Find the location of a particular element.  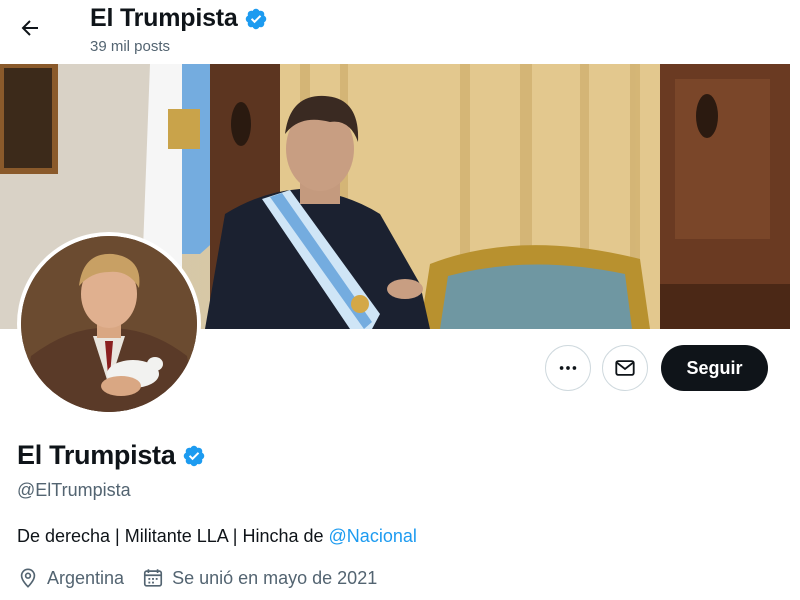

header-title-row: El Trumpista is located at coordinates (179, 18).